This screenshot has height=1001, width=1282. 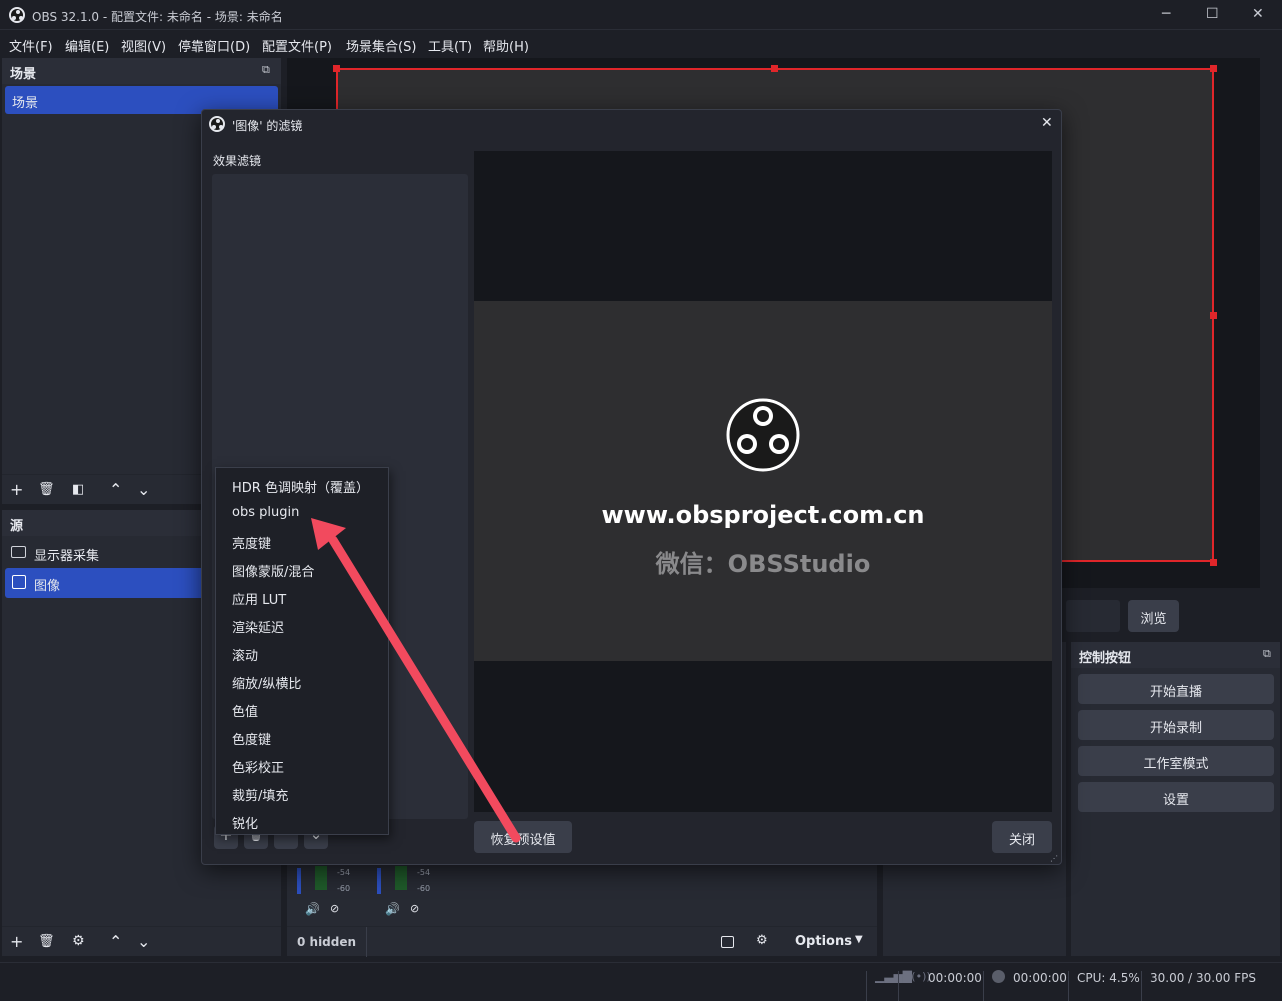 I want to click on menu-docks: 停靠窗口(D), so click(x=214, y=45).